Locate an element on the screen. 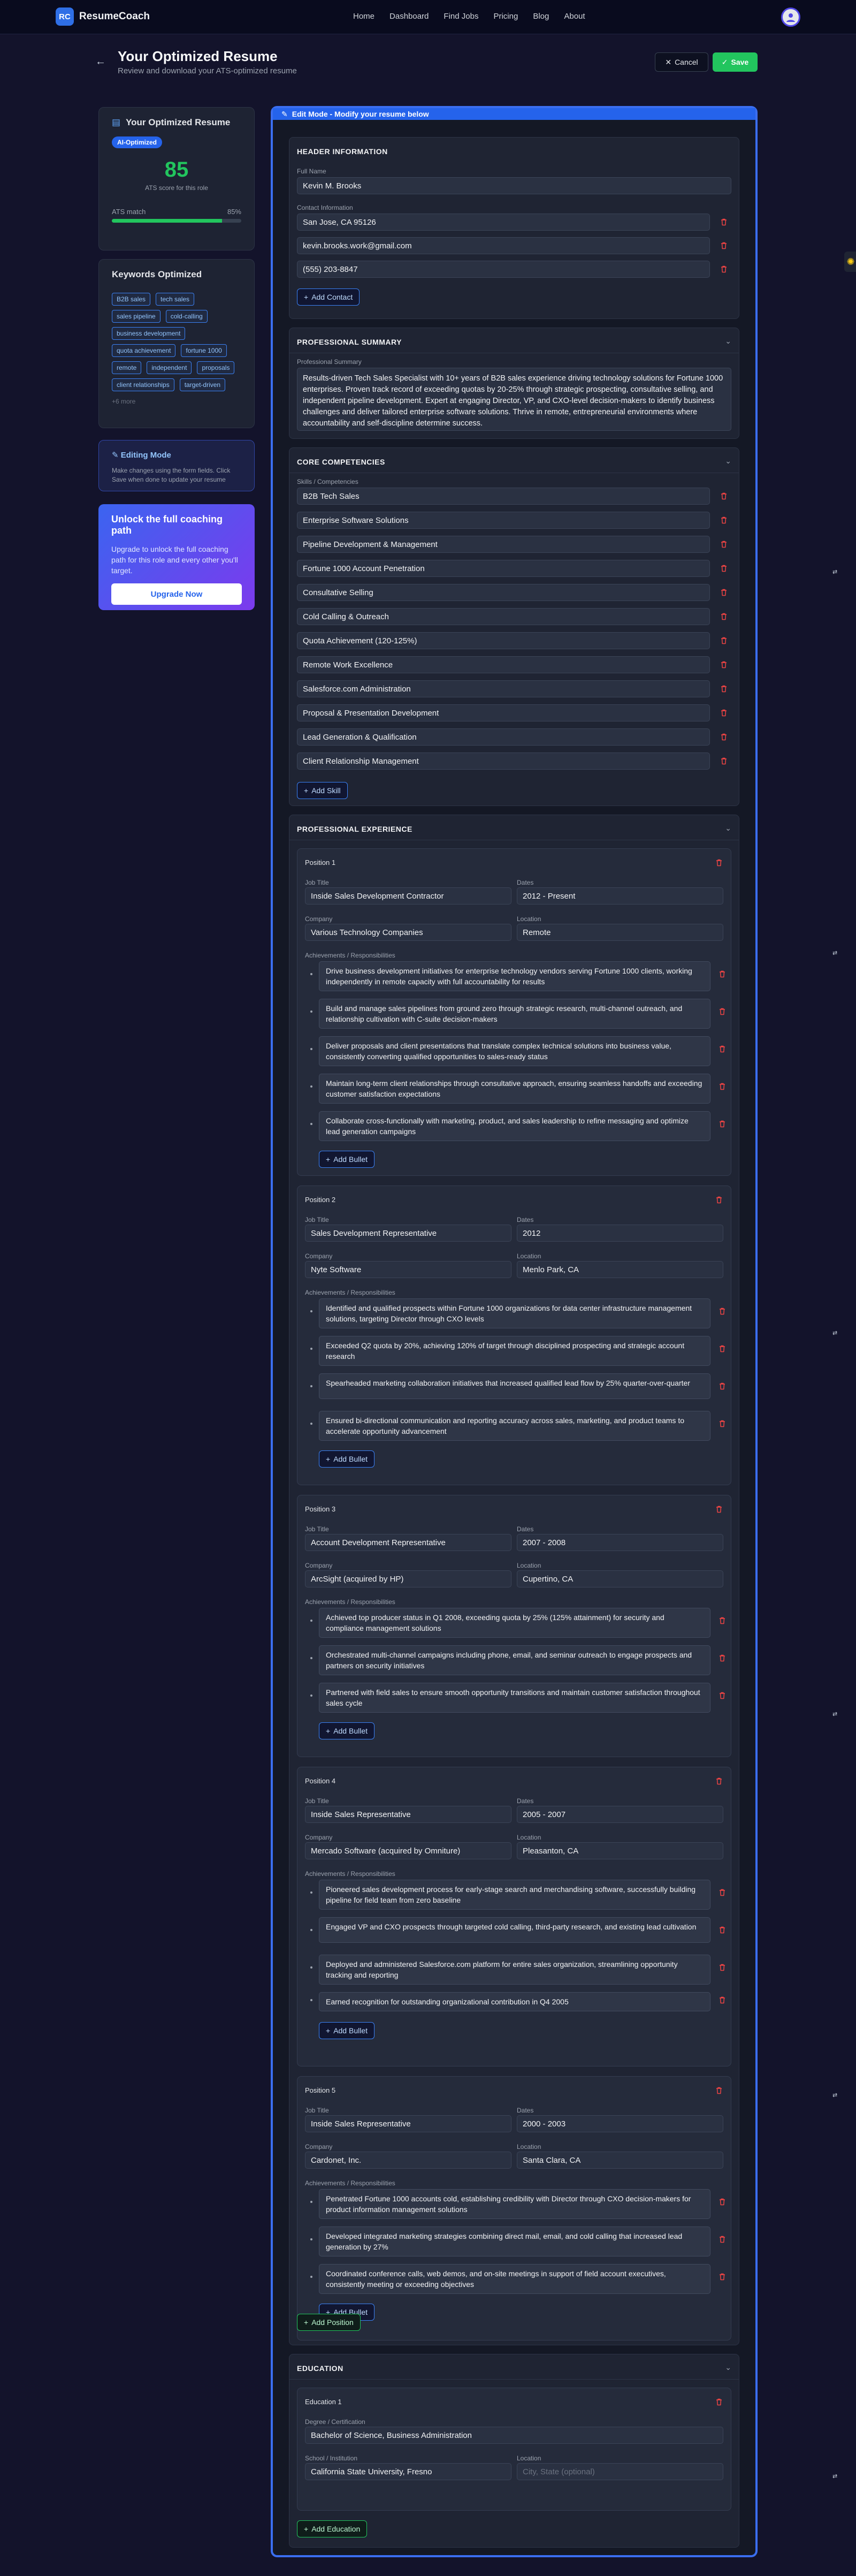 The width and height of the screenshot is (856, 2576). job-title-input: Account Development Representative is located at coordinates (408, 1542).